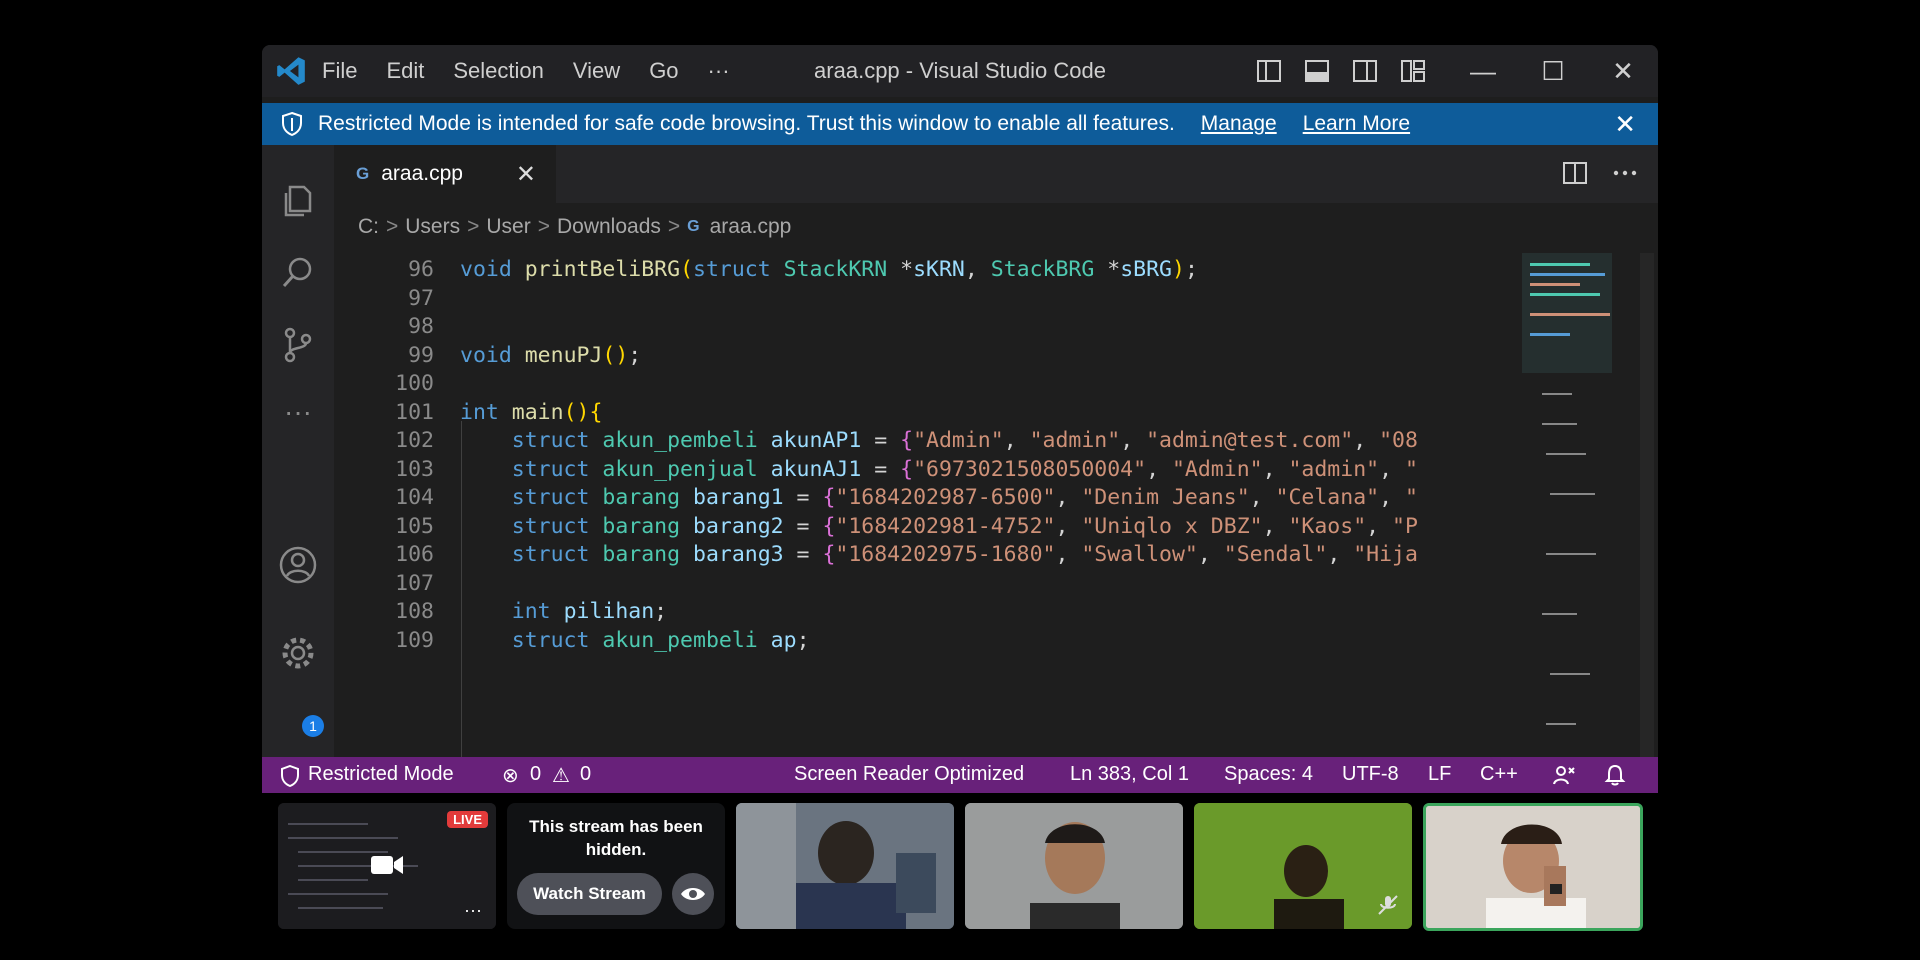 The image size is (1920, 960). What do you see at coordinates (1575, 173) in the screenshot?
I see `split-editor-icon` at bounding box center [1575, 173].